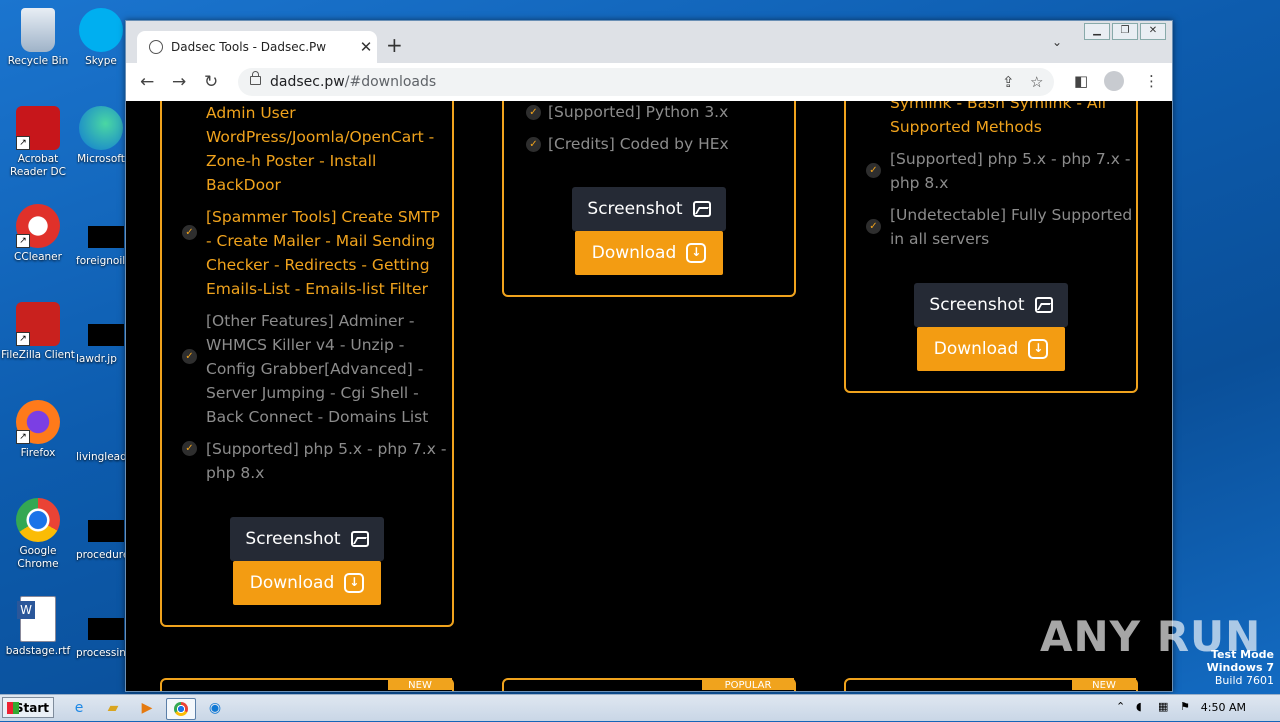 Image resolution: width=1280 pixels, height=722 pixels. What do you see at coordinates (249, 47) in the screenshot?
I see `tab-title: Dadsec Tools - Dadsec.Pw` at bounding box center [249, 47].